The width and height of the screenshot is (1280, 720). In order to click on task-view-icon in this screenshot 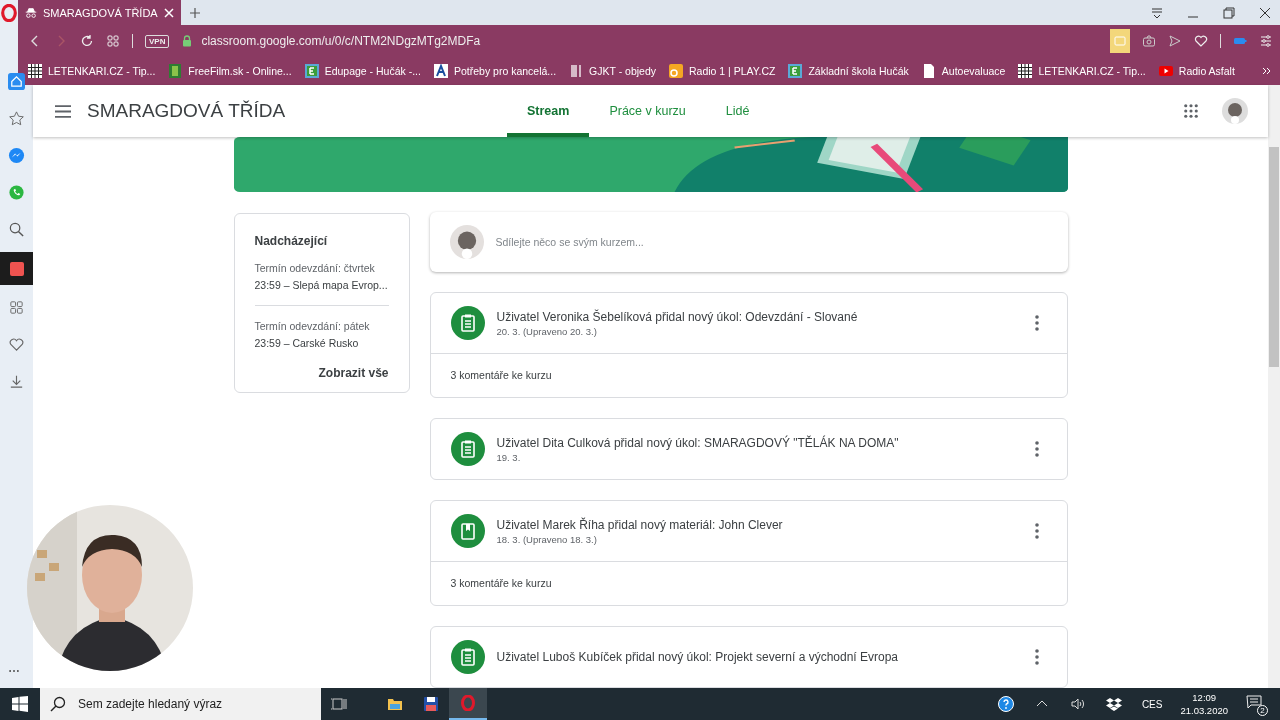, I will do `click(339, 704)`.